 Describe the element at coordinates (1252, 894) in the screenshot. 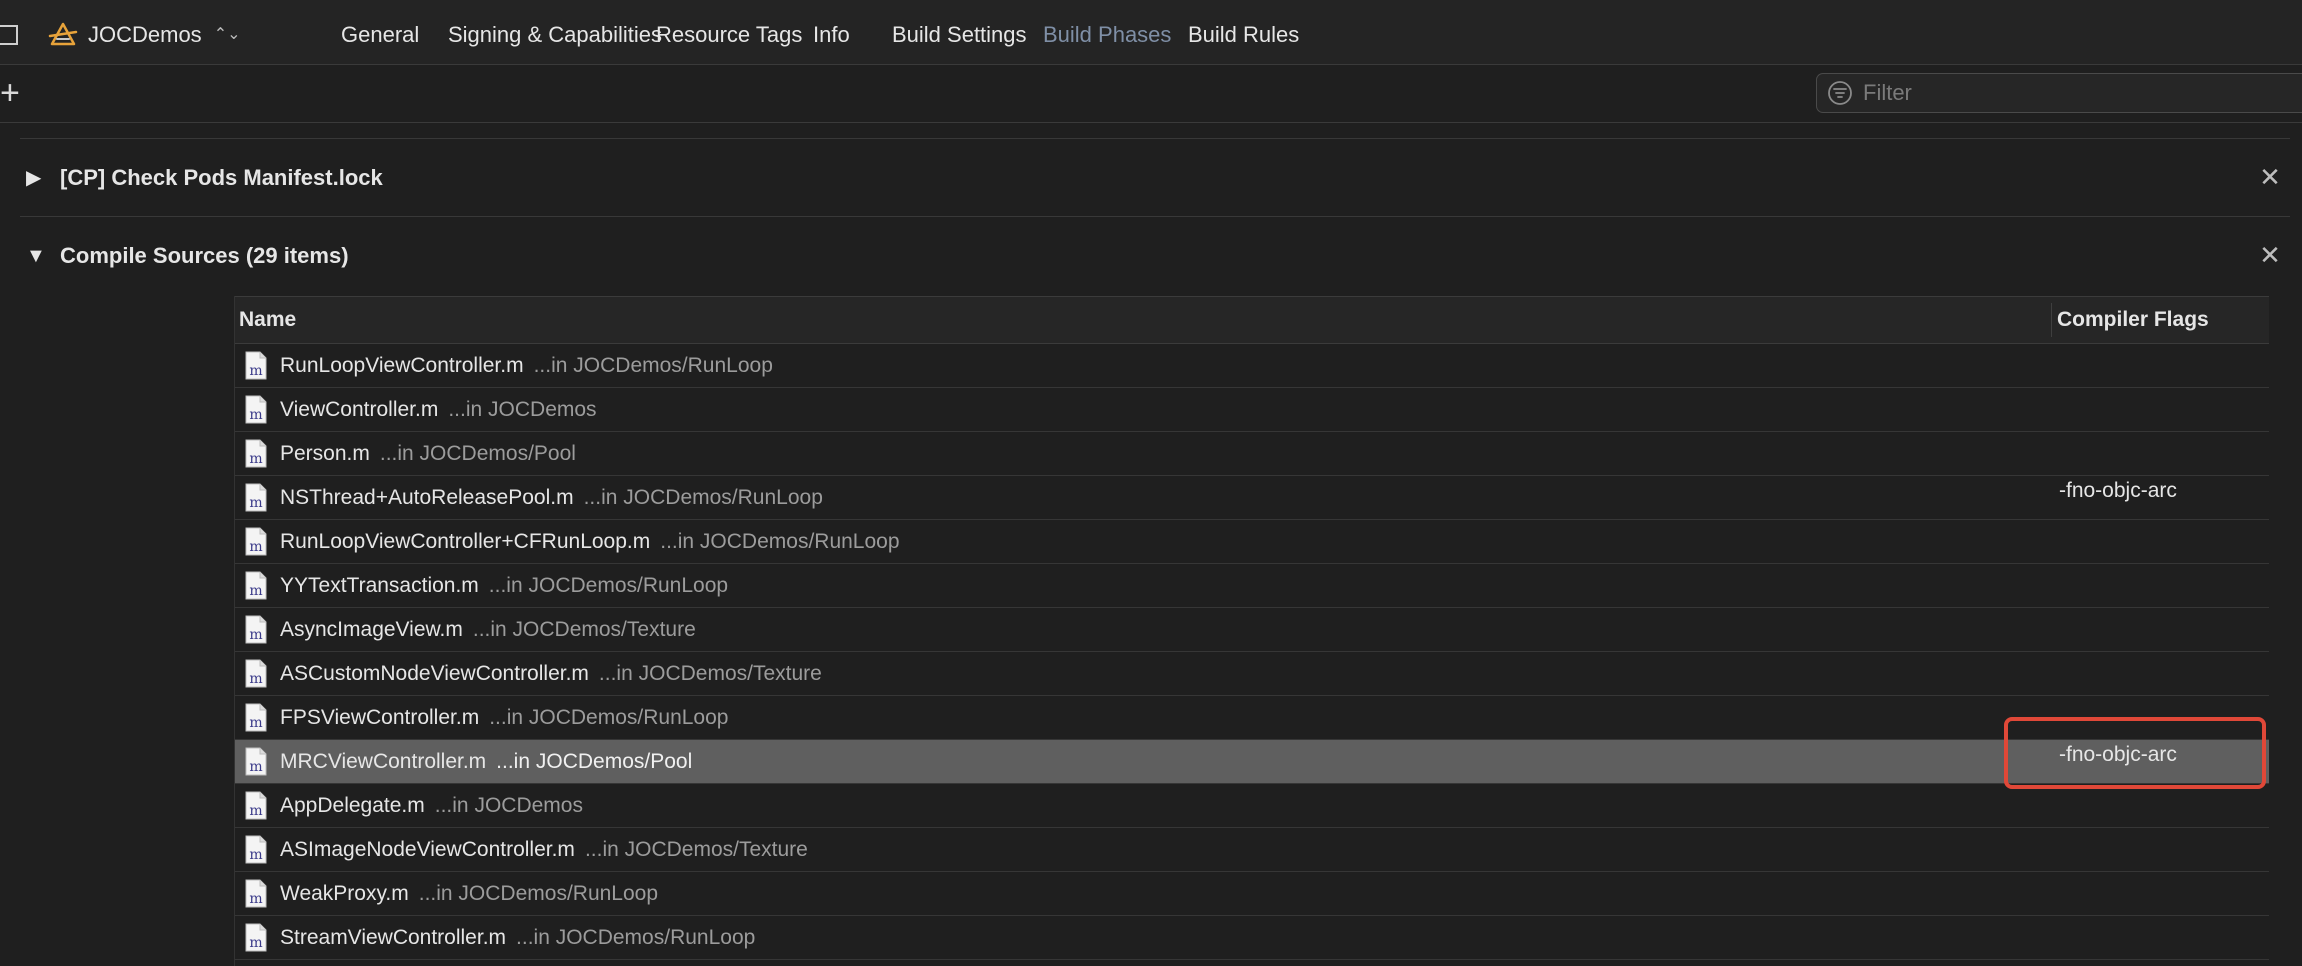

I see `table-row: m WeakProxy.m ...in JOCDemos/RunLoop` at that location.